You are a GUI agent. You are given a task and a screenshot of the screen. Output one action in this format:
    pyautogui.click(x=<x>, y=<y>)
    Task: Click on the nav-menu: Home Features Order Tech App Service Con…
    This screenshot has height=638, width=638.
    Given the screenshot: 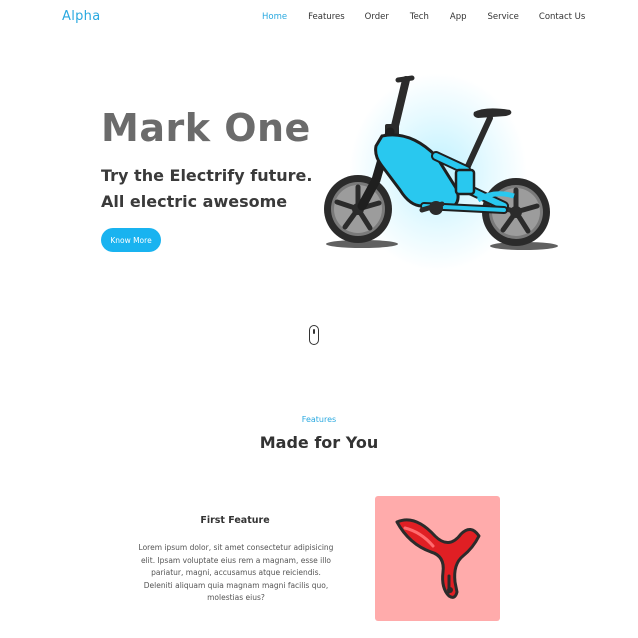 What is the action you would take?
    pyautogui.click(x=423, y=17)
    